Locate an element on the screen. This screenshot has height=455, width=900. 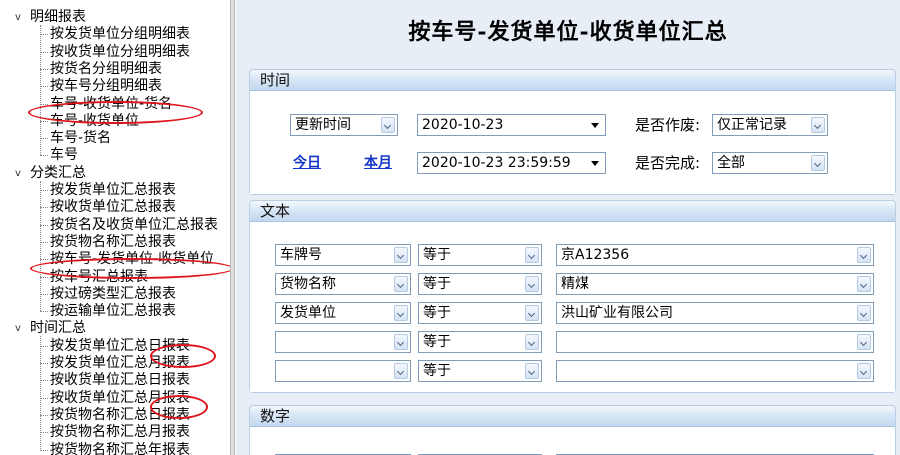
text-field-select-value: 车牌号 is located at coordinates (301, 255).